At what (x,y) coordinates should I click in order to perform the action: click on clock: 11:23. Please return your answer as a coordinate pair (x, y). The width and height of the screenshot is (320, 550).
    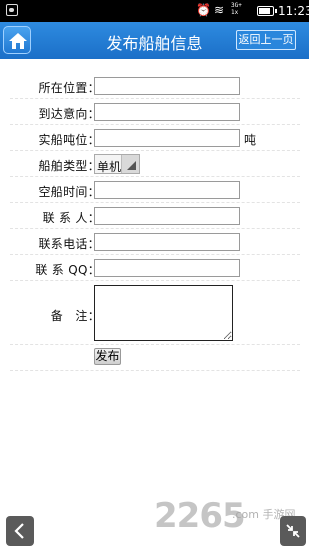
    Looking at the image, I should click on (295, 11).